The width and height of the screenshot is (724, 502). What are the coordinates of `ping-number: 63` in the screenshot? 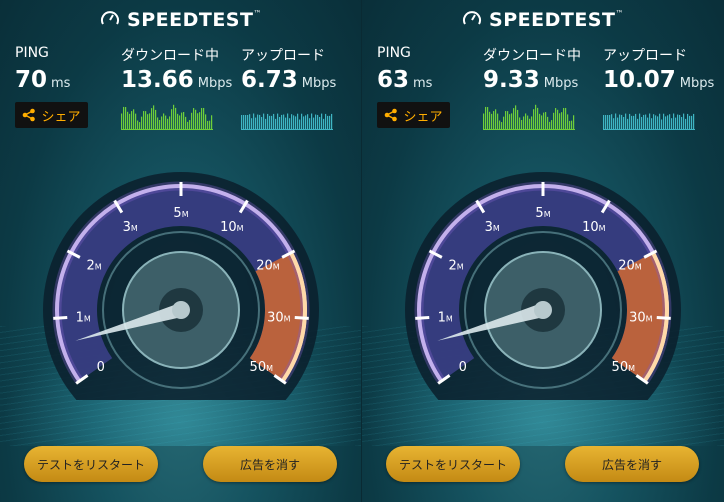 It's located at (393, 80).